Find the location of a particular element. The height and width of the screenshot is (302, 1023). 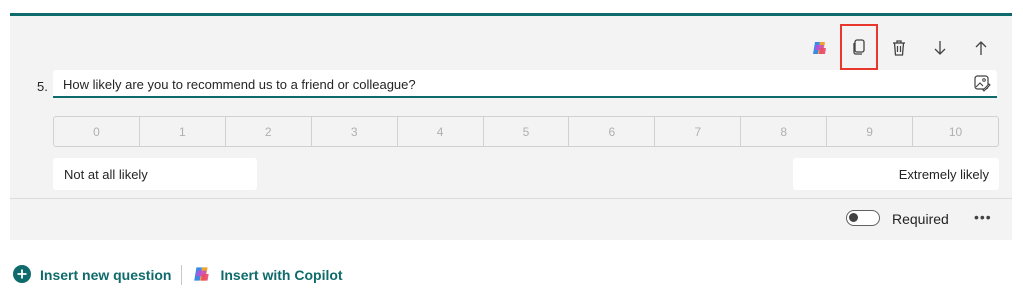

low-label-input: Not at all likely is located at coordinates (155, 174).